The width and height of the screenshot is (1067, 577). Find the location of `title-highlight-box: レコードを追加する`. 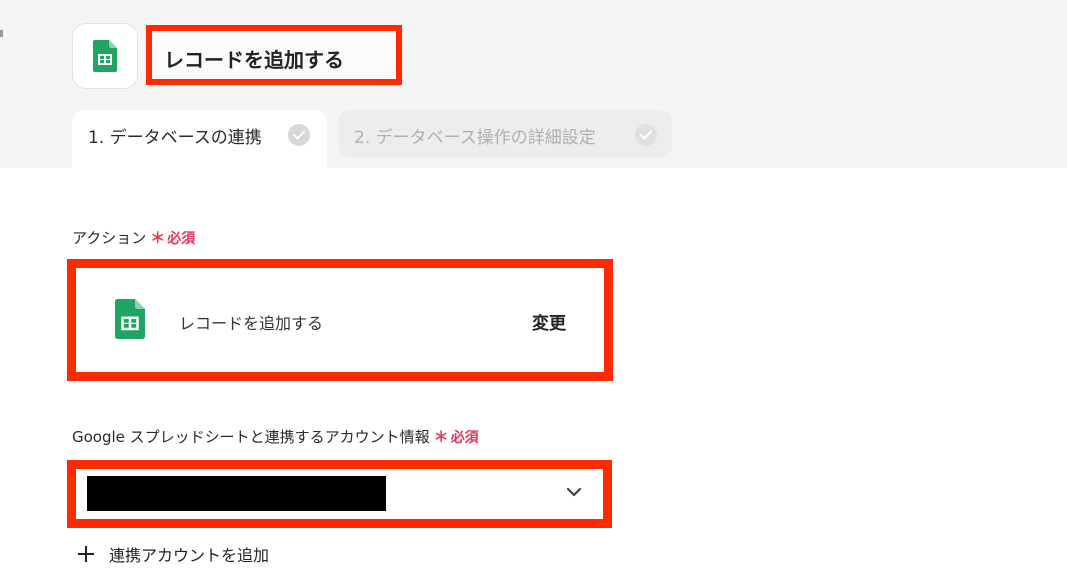

title-highlight-box: レコードを追加する is located at coordinates (274, 55).